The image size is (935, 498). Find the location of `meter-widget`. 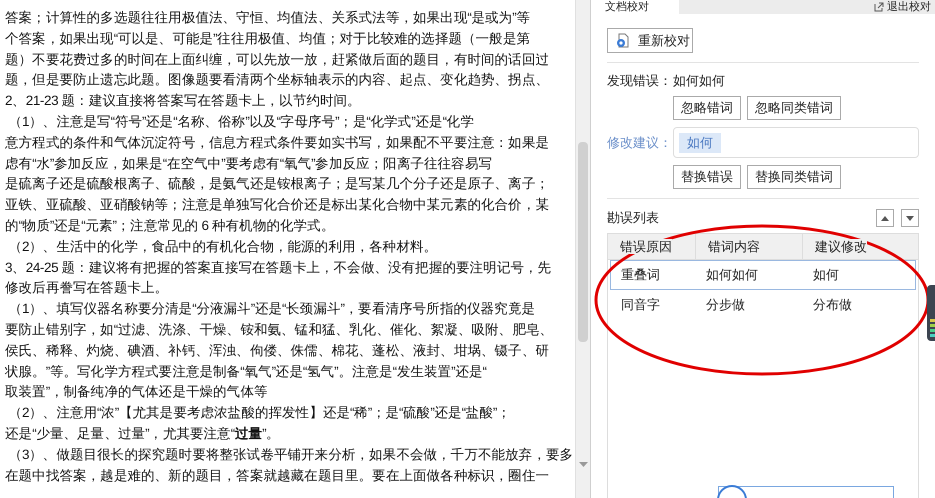

meter-widget is located at coordinates (931, 313).